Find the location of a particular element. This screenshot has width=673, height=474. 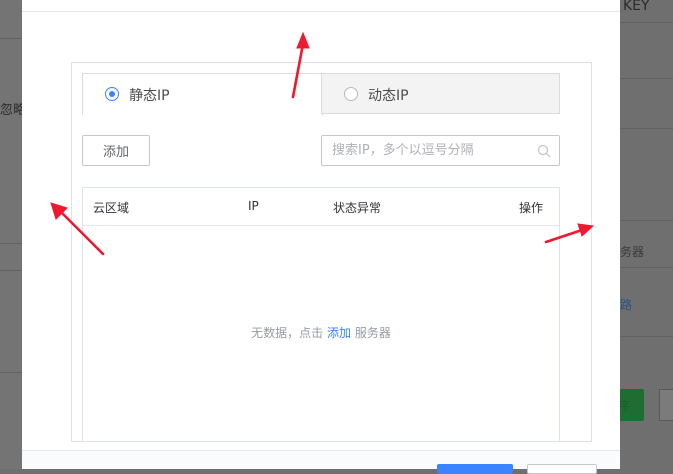

ip-search-box is located at coordinates (440, 150).